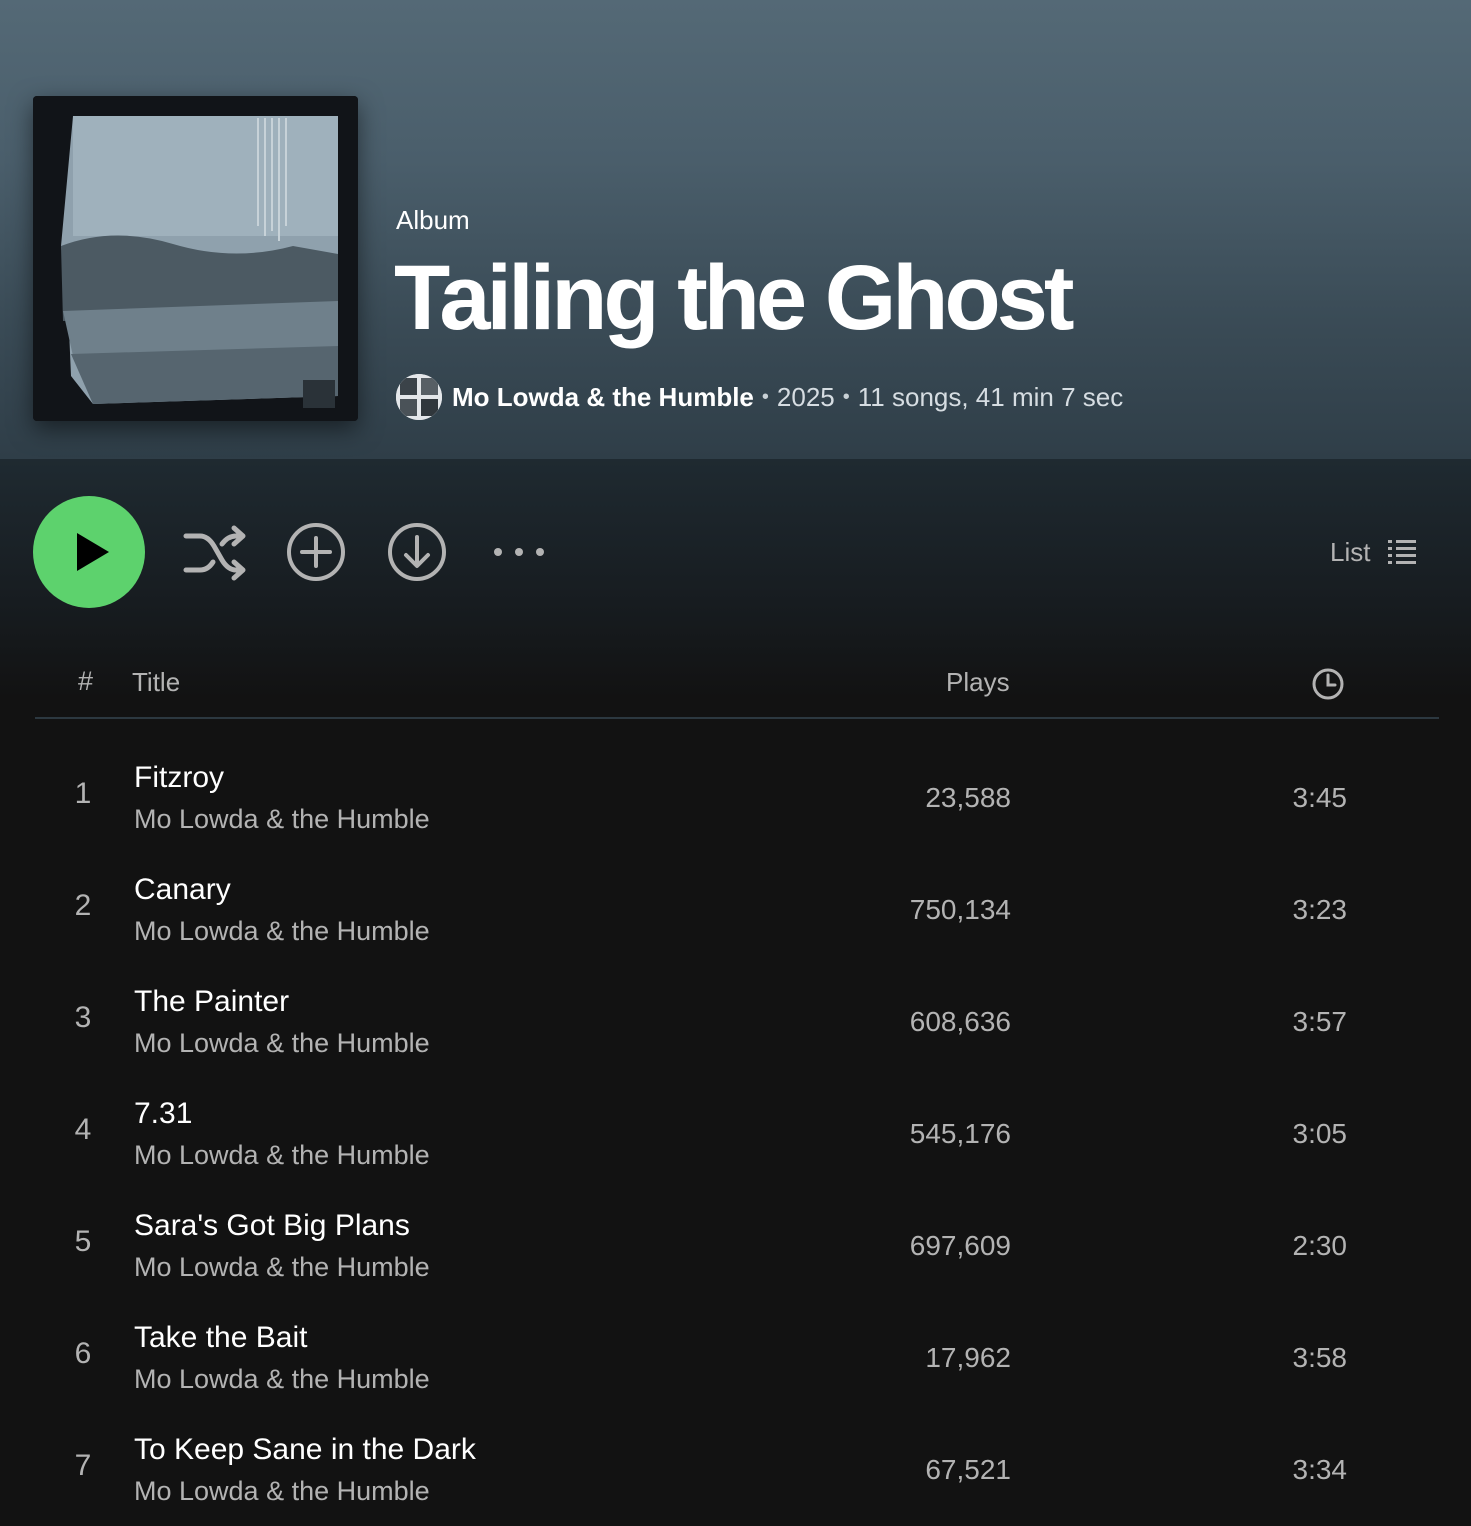 This screenshot has width=1471, height=1526. Describe the element at coordinates (978, 682) in the screenshot. I see `column-plays: Plays` at that location.